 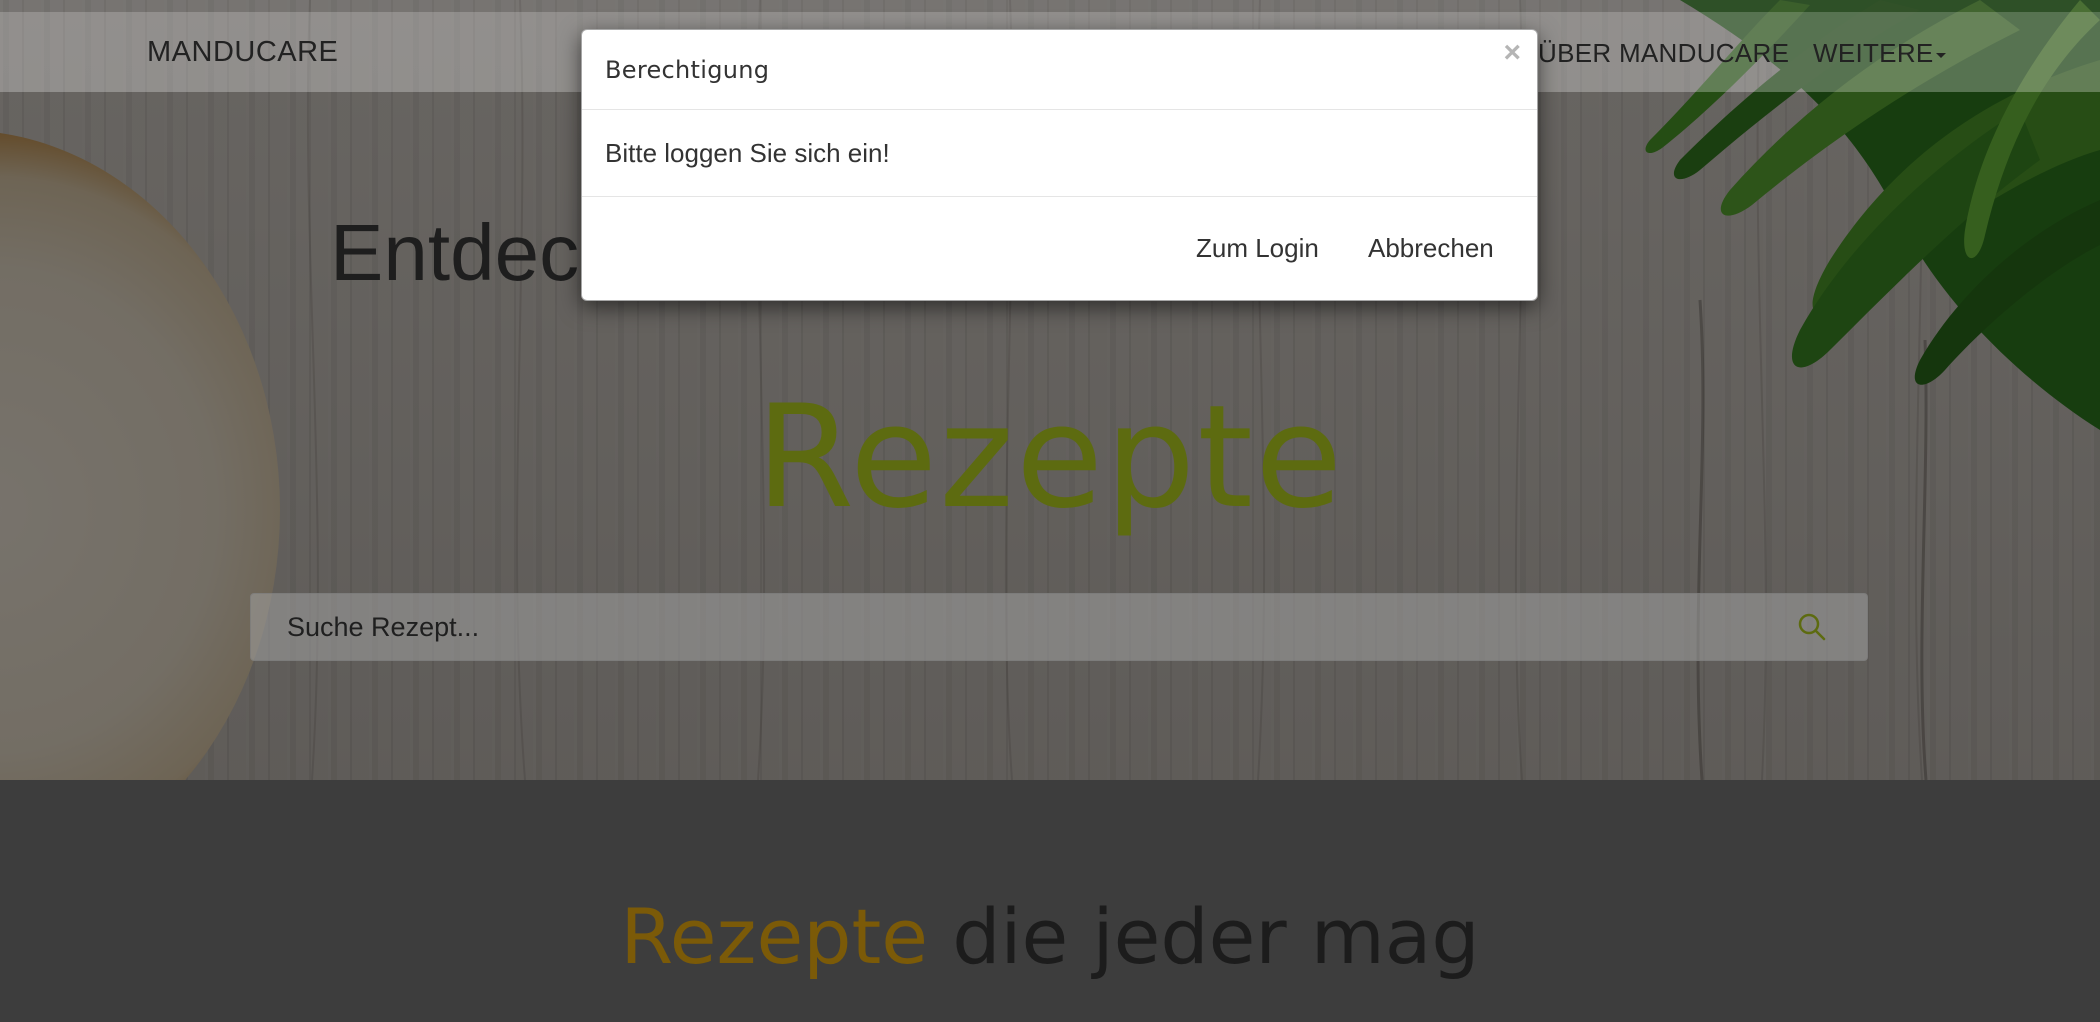 What do you see at coordinates (1010, 627) in the screenshot?
I see `search-input` at bounding box center [1010, 627].